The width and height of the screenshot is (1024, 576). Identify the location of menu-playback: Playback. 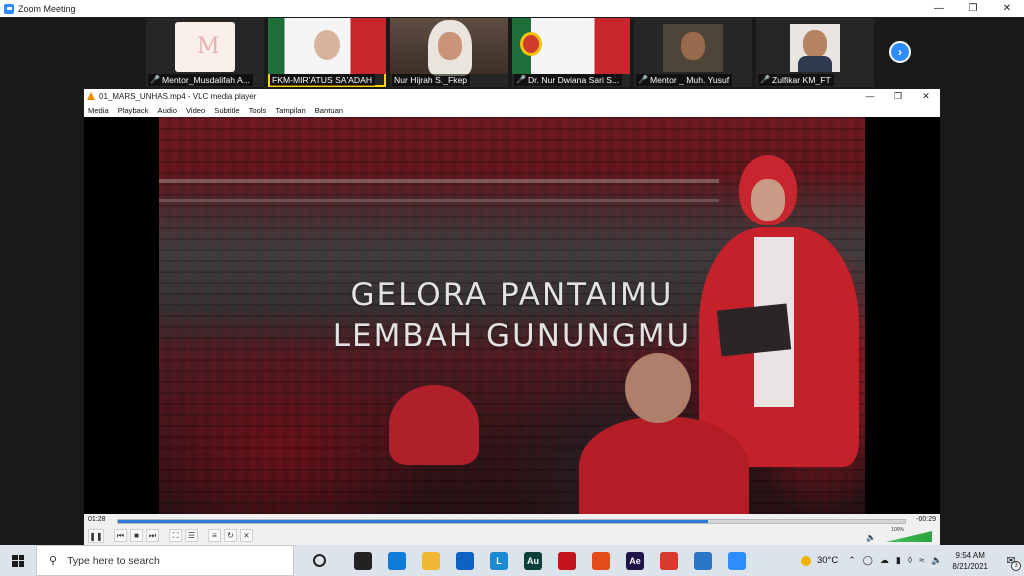
(133, 110).